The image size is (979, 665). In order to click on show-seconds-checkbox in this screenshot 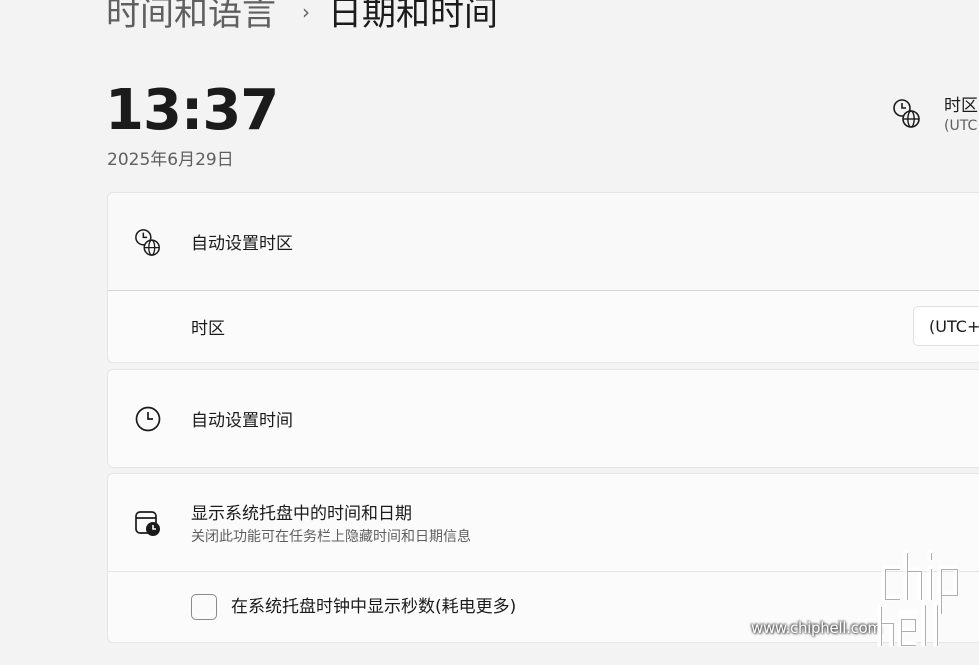, I will do `click(204, 607)`.